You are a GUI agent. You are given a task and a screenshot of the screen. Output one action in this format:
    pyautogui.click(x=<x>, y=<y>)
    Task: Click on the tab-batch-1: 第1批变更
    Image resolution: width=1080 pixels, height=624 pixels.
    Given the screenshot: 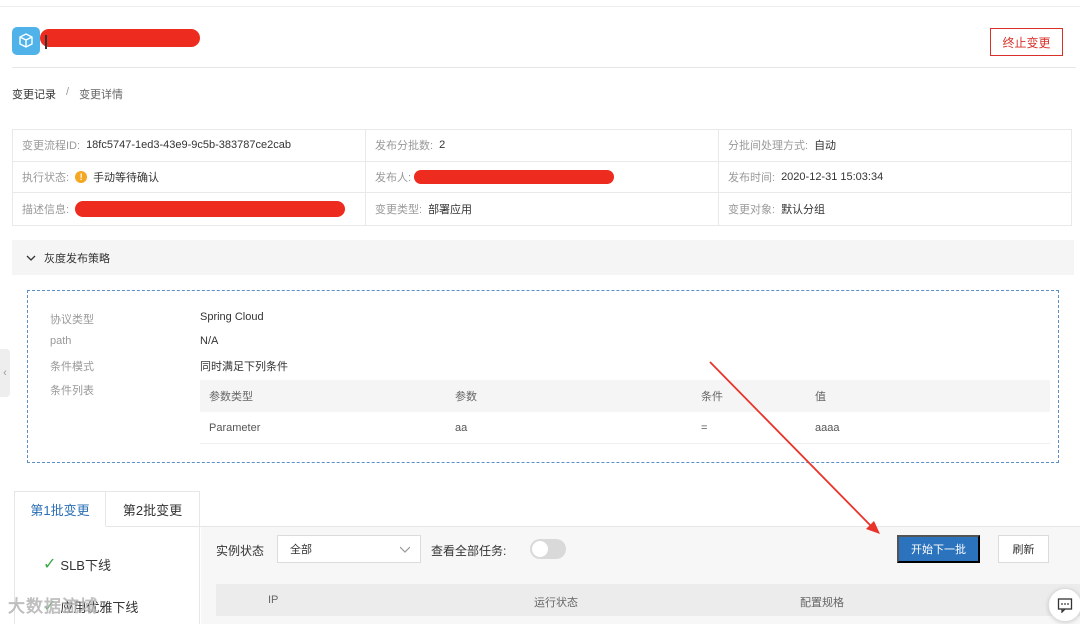 What is the action you would take?
    pyautogui.click(x=60, y=509)
    